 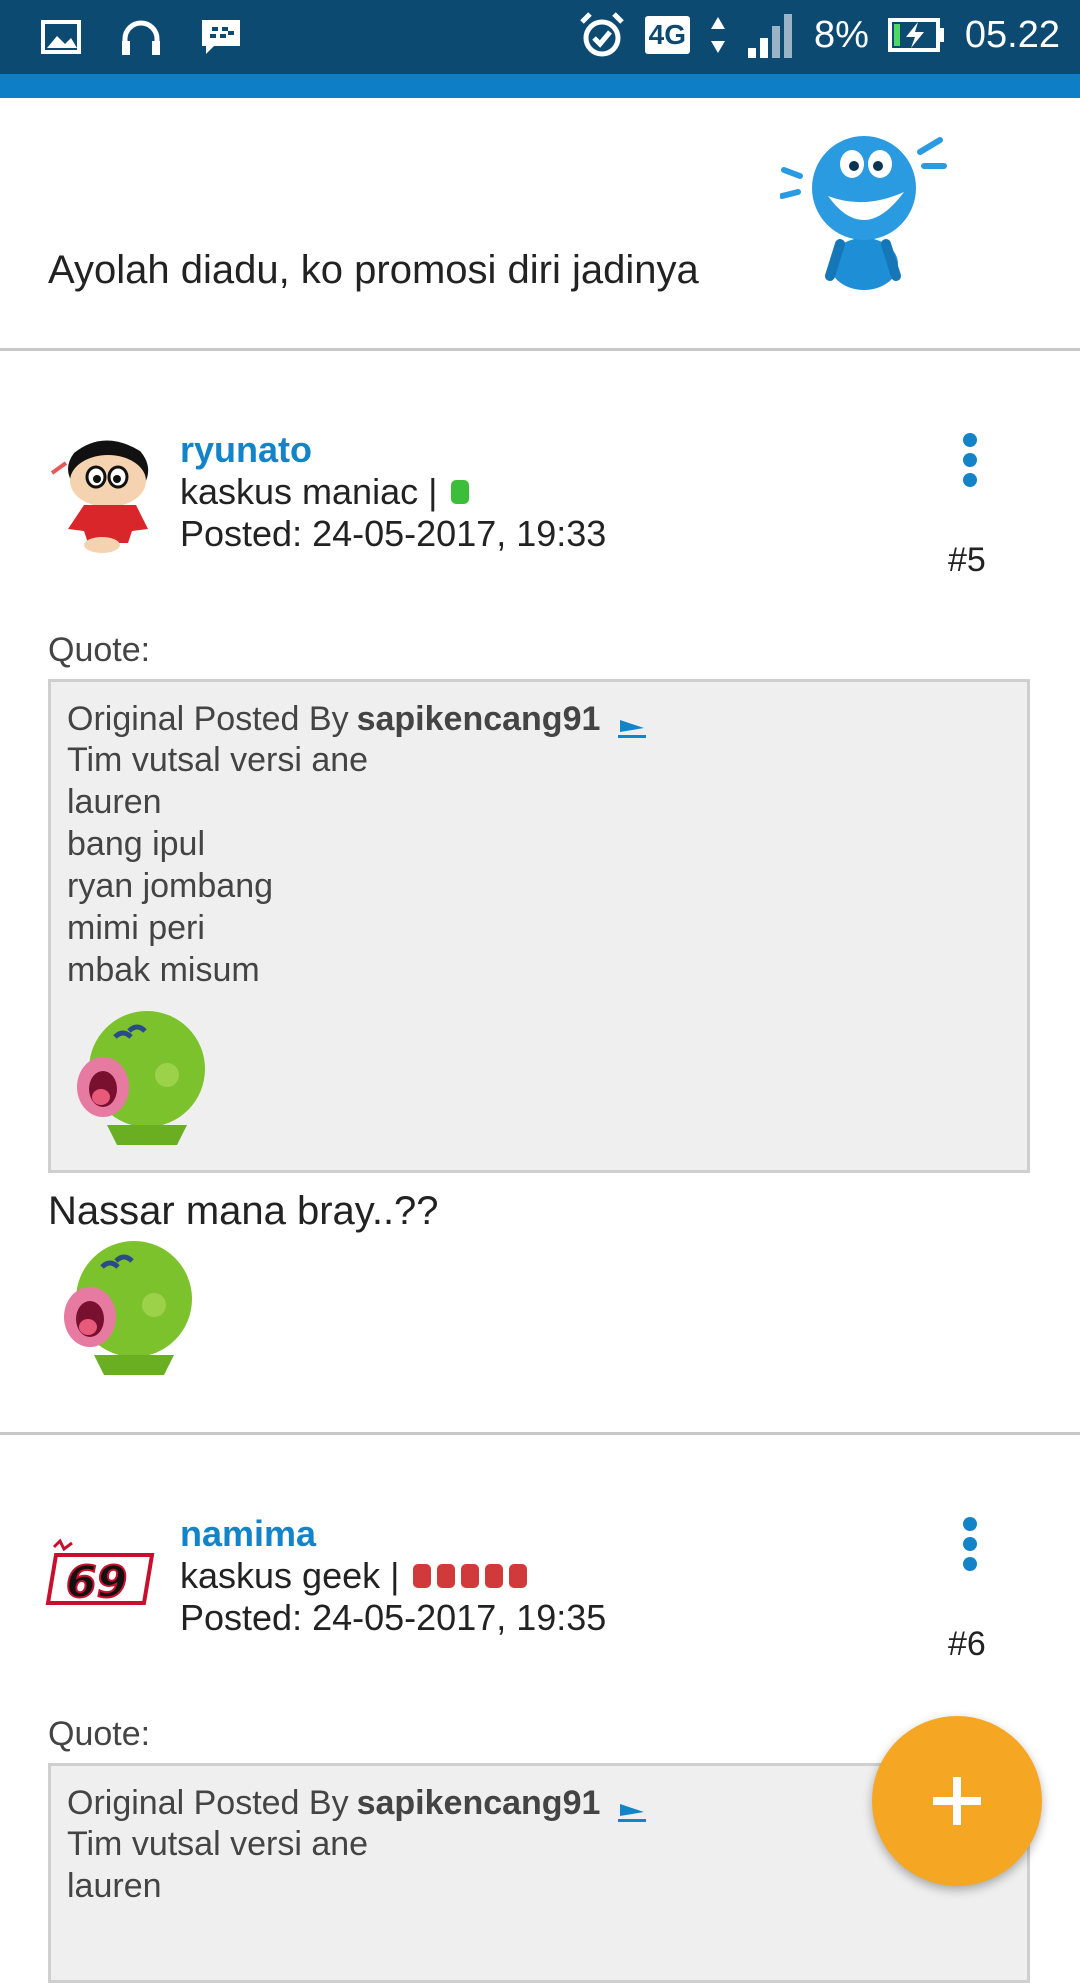 I want to click on laughing-emoticon, so click(x=864, y=211).